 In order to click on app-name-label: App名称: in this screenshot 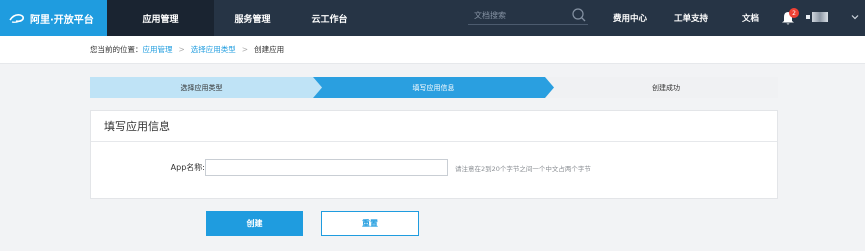, I will do `click(187, 167)`.